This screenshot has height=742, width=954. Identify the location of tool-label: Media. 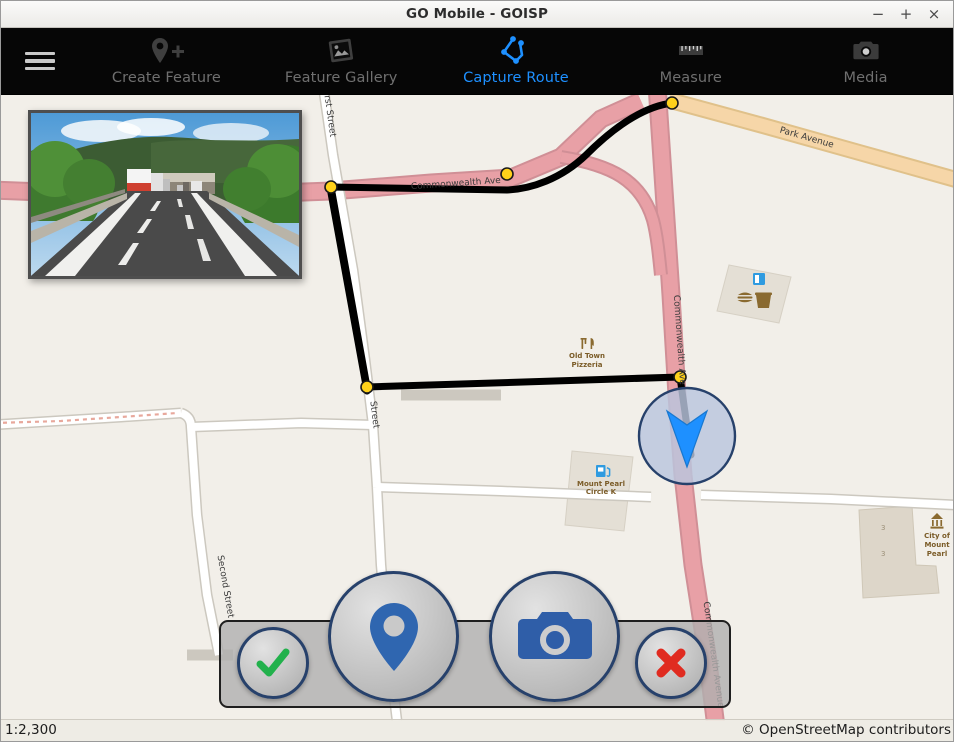
(865, 78).